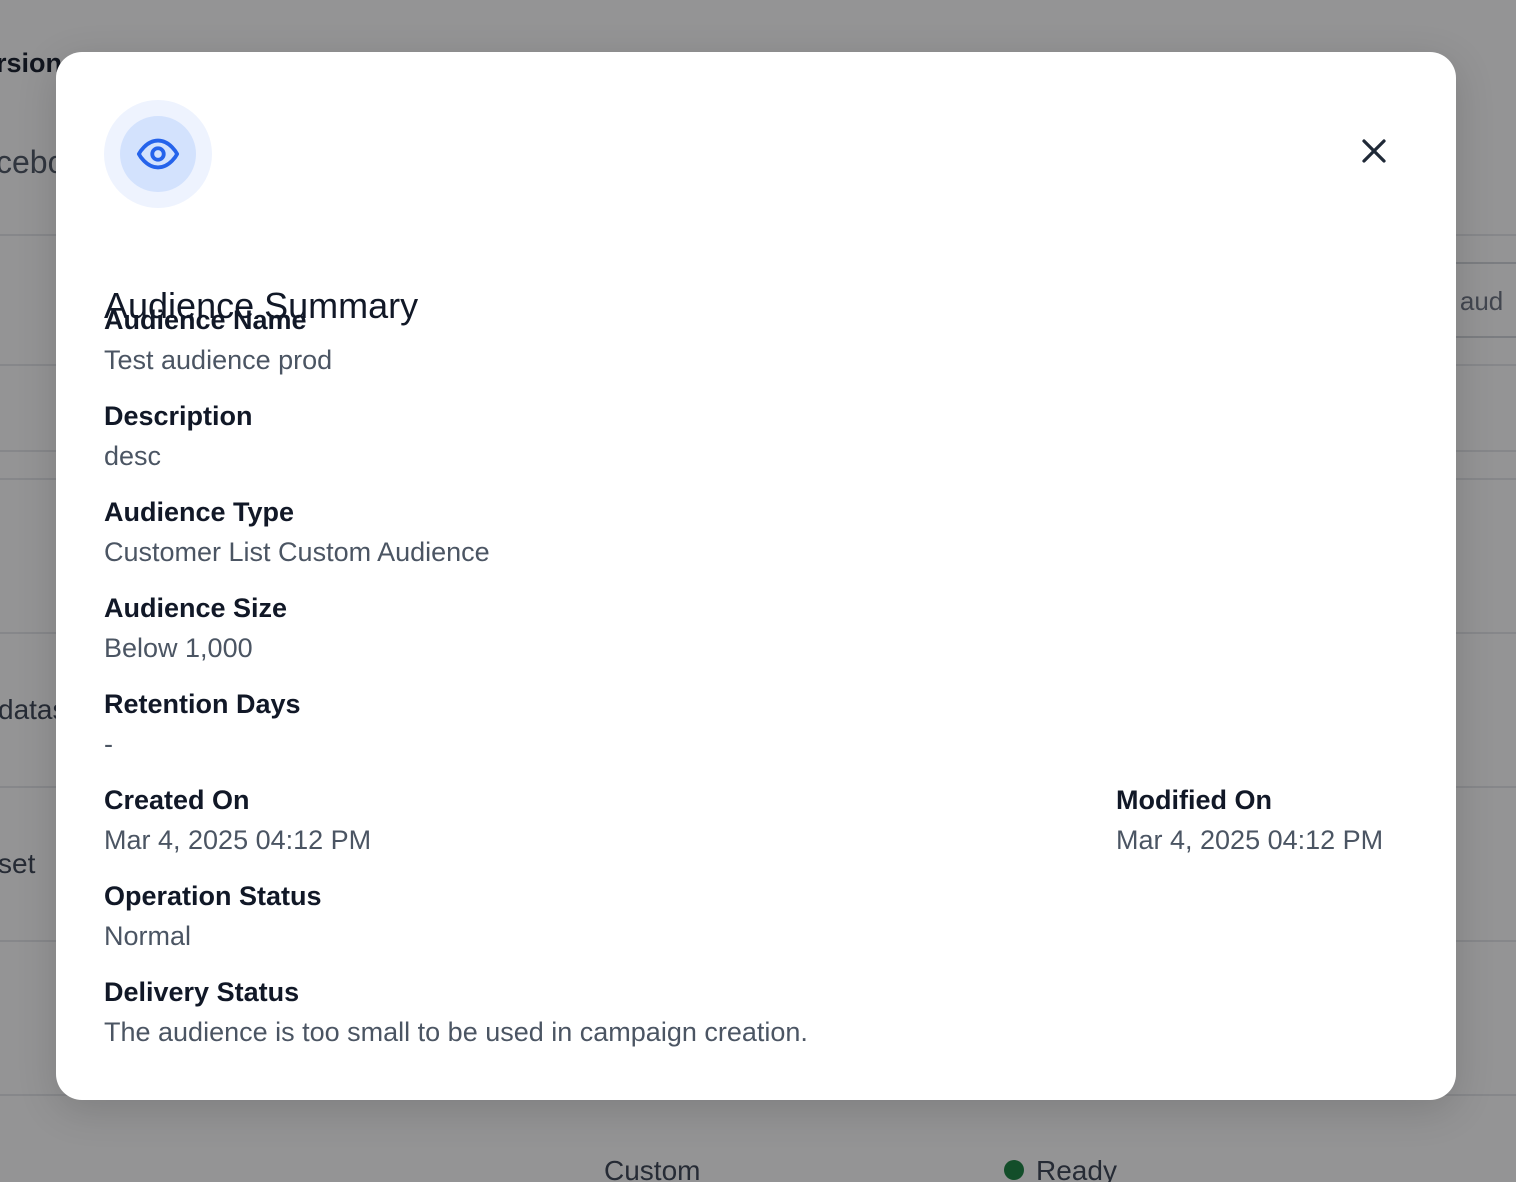 Image resolution: width=1516 pixels, height=1182 pixels. What do you see at coordinates (178, 648) in the screenshot?
I see `field-value: Below 1,000` at bounding box center [178, 648].